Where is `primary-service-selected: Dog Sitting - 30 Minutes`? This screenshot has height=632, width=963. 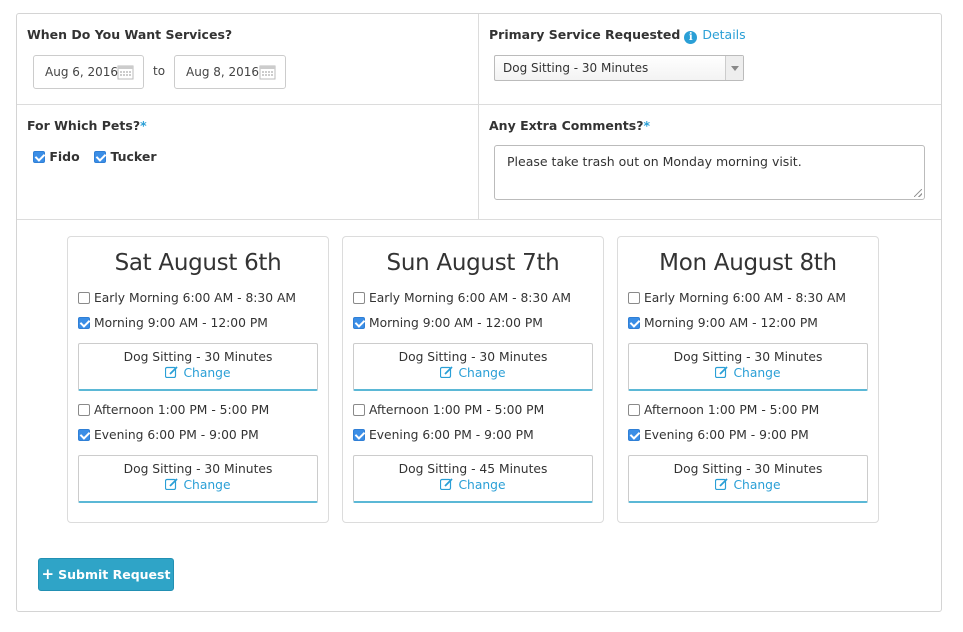 primary-service-selected: Dog Sitting - 30 Minutes is located at coordinates (576, 68).